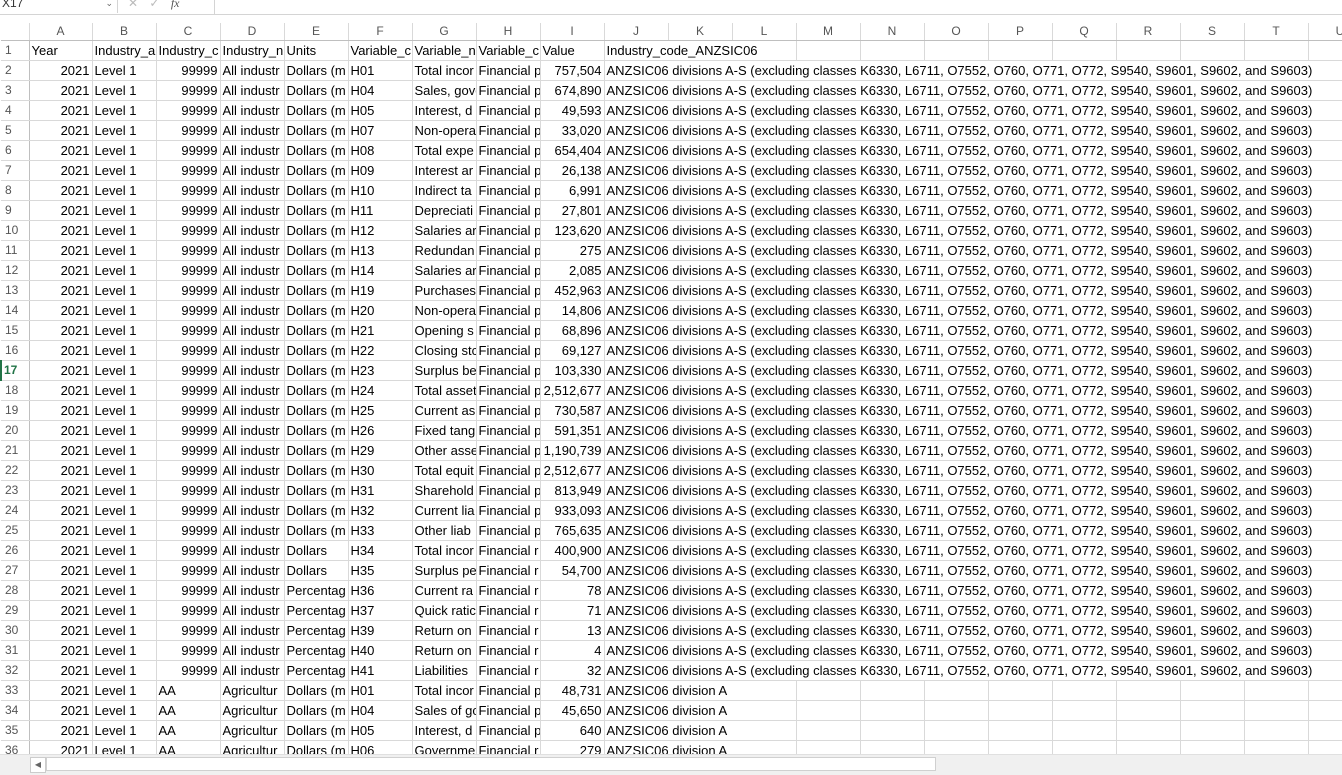 The height and width of the screenshot is (775, 1342). Describe the element at coordinates (15, 747) in the screenshot. I see `row-header: 36` at that location.